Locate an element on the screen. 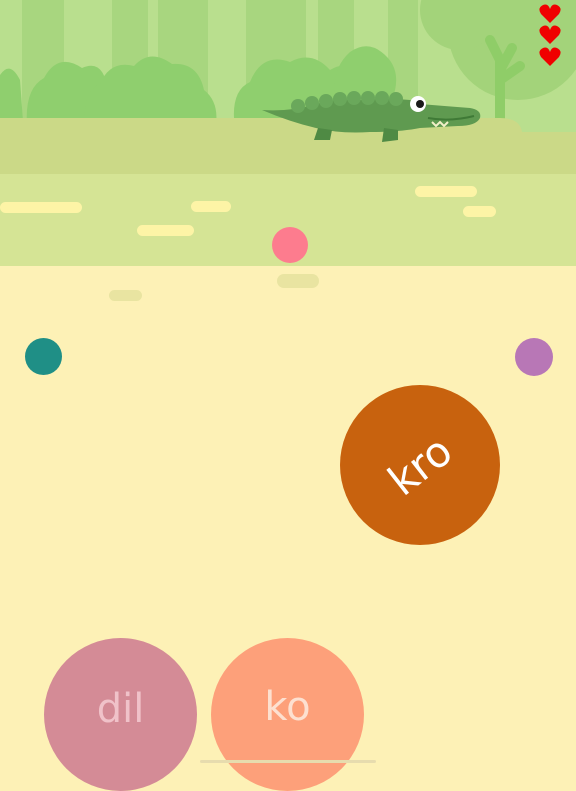  syllable-label: ko is located at coordinates (287, 706).